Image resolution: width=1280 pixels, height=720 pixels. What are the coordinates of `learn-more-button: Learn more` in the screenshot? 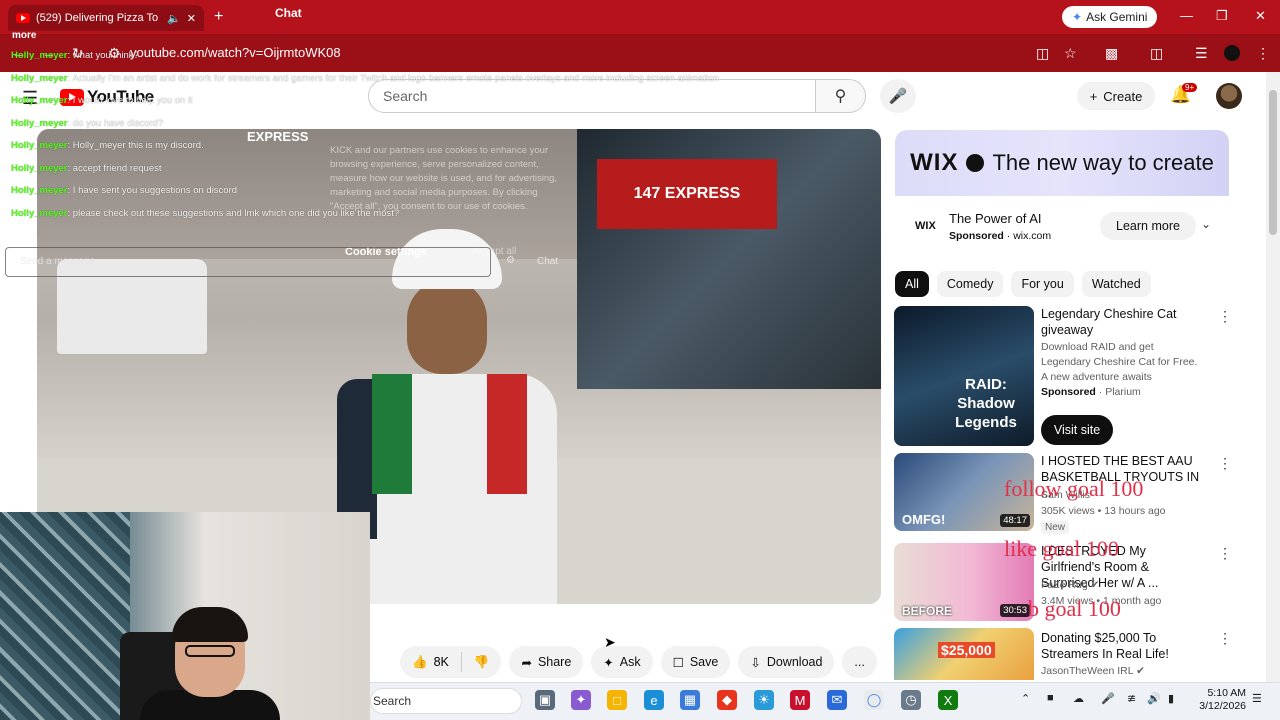 It's located at (1148, 226).